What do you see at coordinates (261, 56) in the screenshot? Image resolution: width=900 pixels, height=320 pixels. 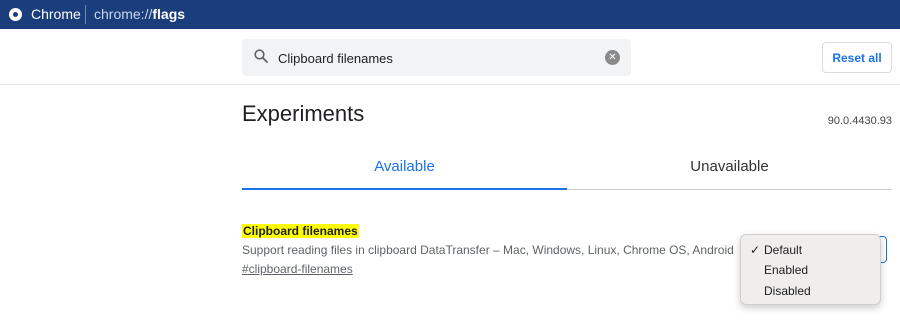 I see `search-icon` at bounding box center [261, 56].